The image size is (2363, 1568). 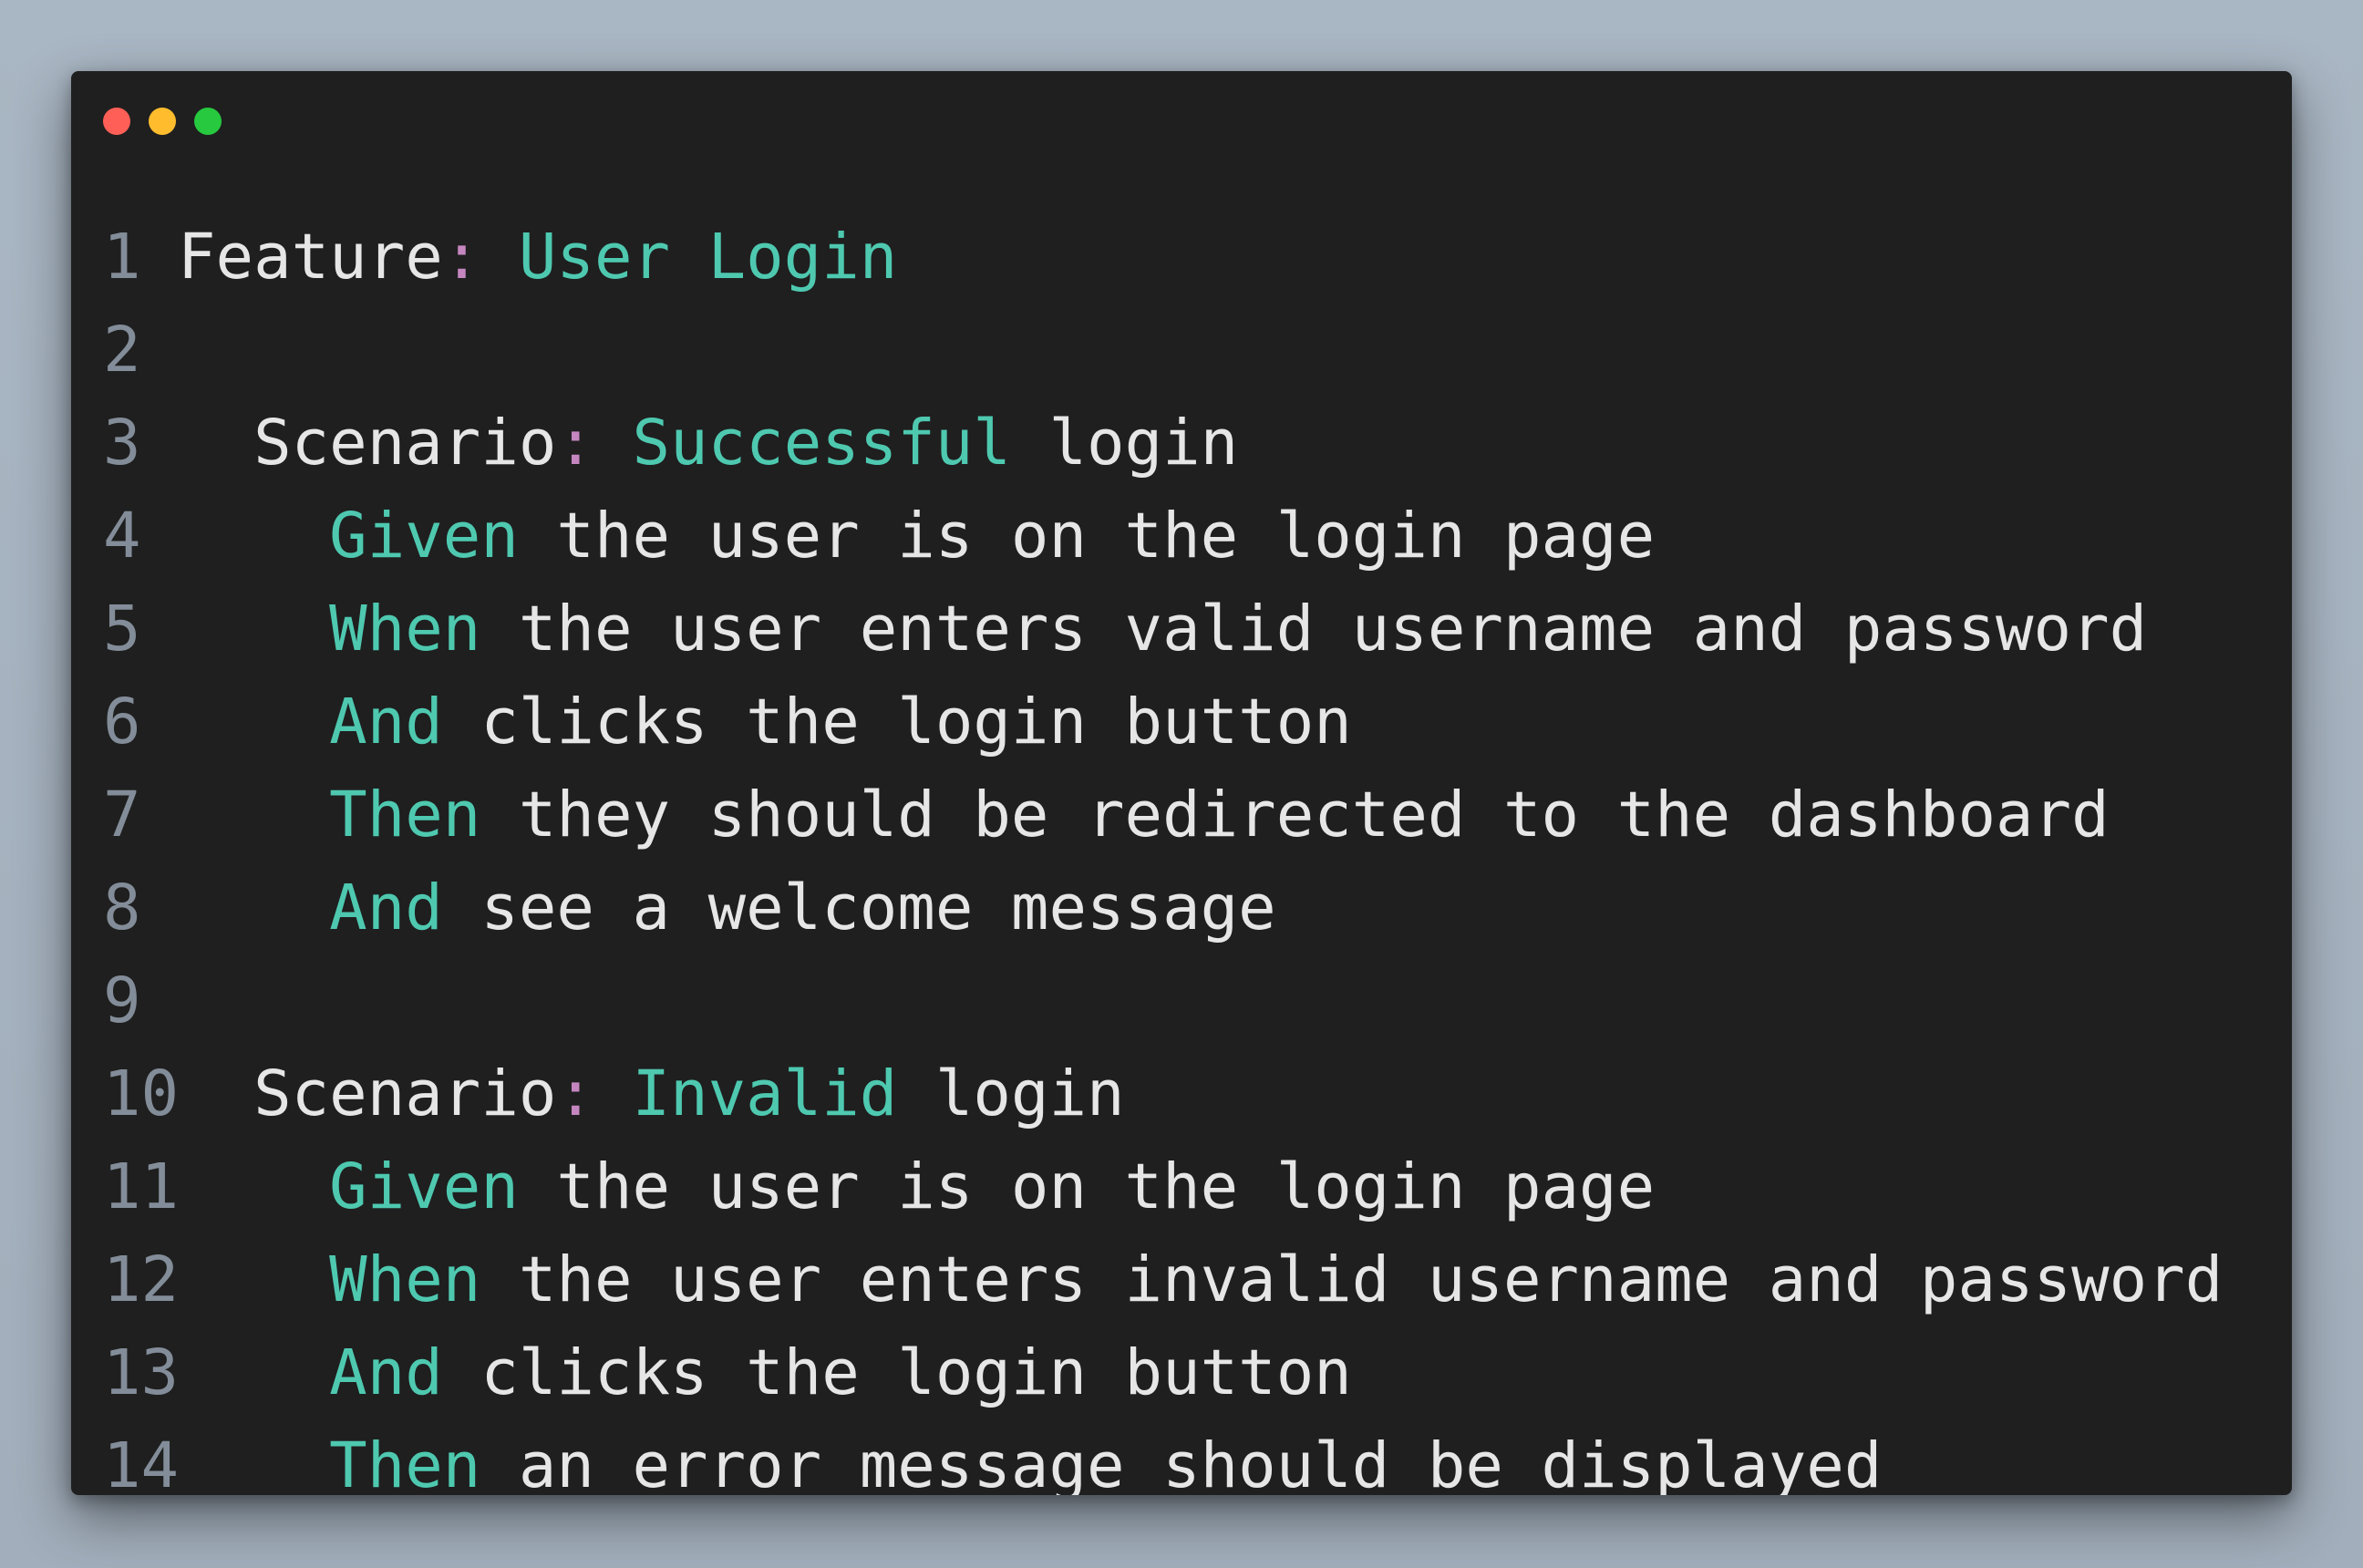 What do you see at coordinates (708, 257) in the screenshot?
I see `title-token: User Login` at bounding box center [708, 257].